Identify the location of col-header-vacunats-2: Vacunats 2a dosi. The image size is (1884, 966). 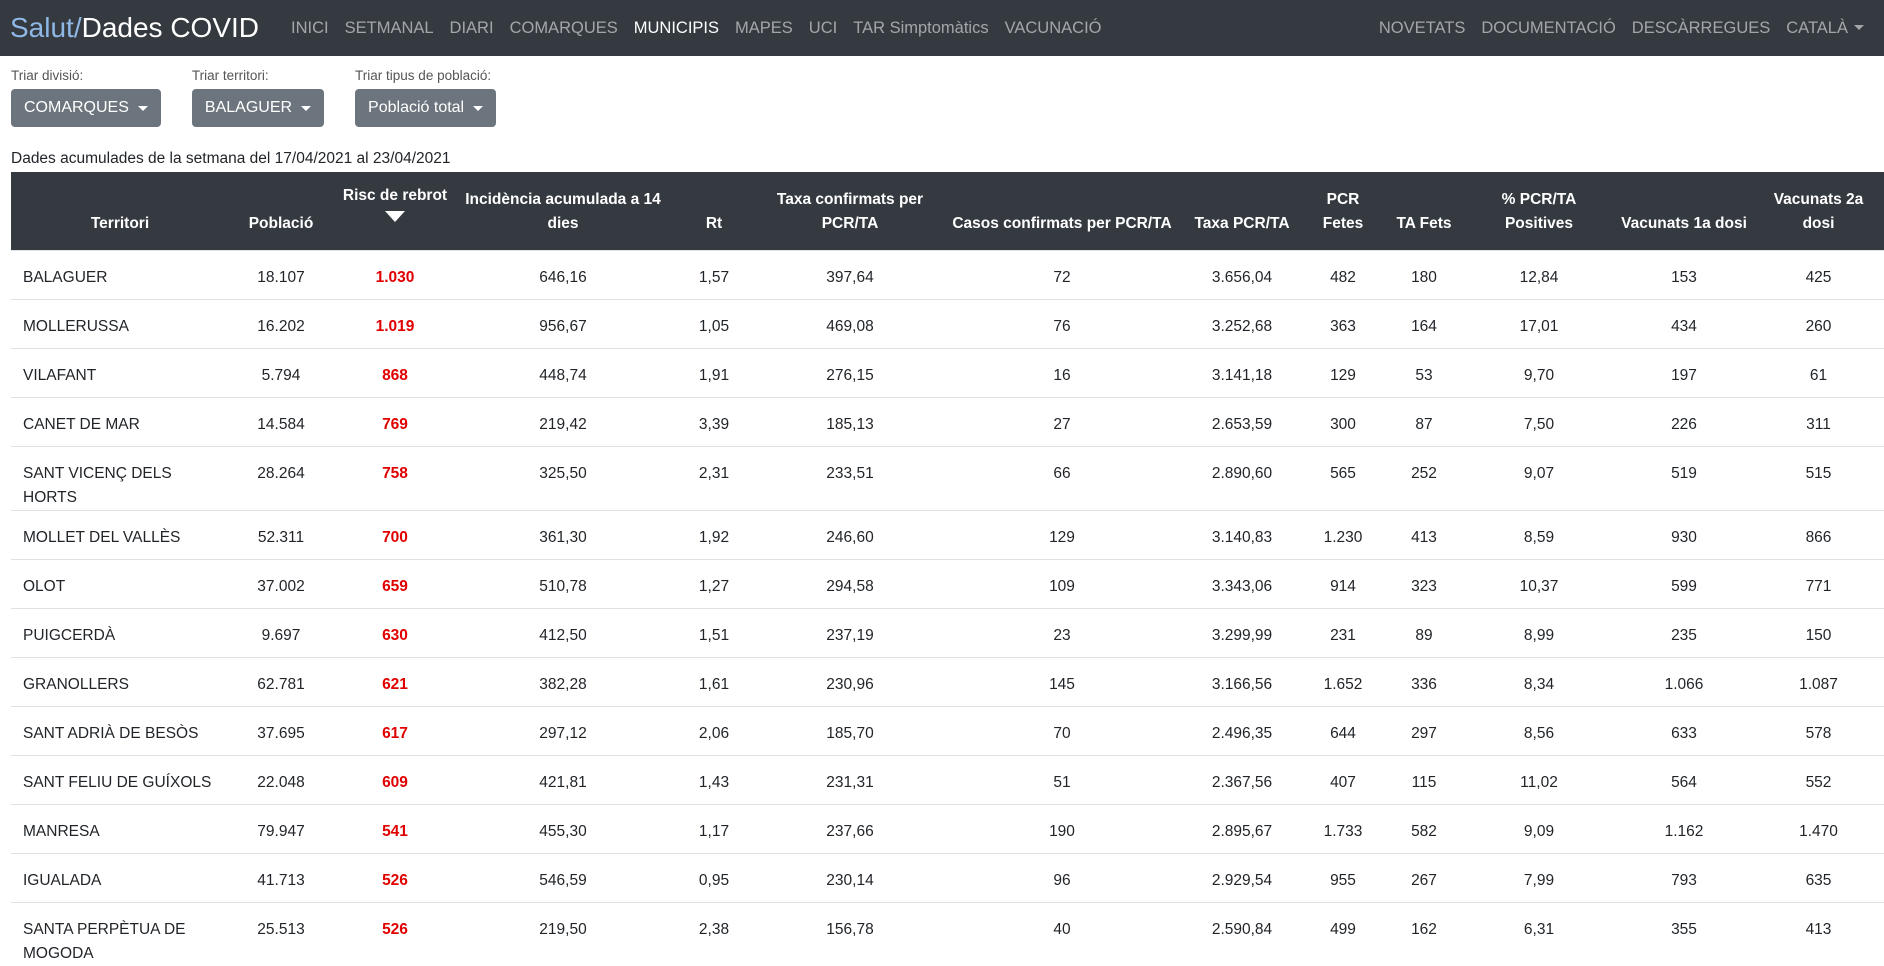
(1818, 211).